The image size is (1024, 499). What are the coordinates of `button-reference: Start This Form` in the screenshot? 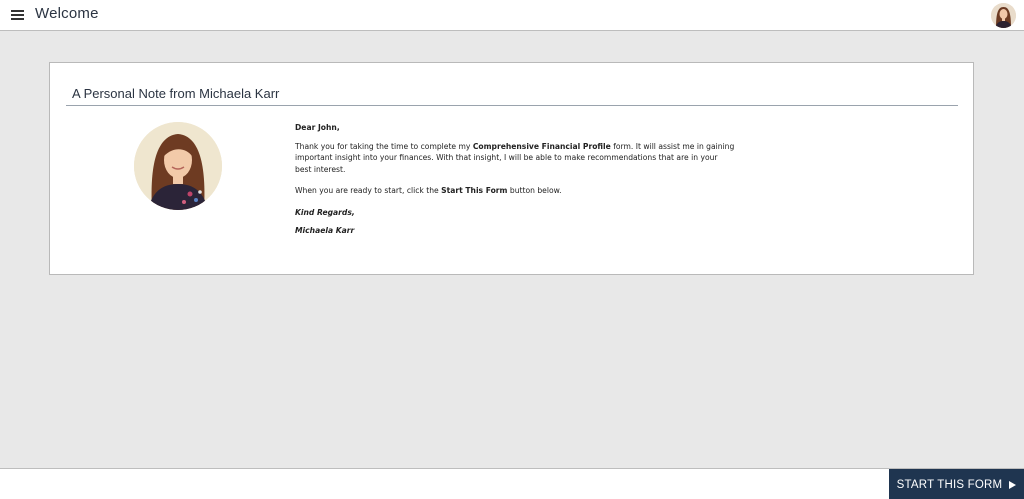 It's located at (474, 190).